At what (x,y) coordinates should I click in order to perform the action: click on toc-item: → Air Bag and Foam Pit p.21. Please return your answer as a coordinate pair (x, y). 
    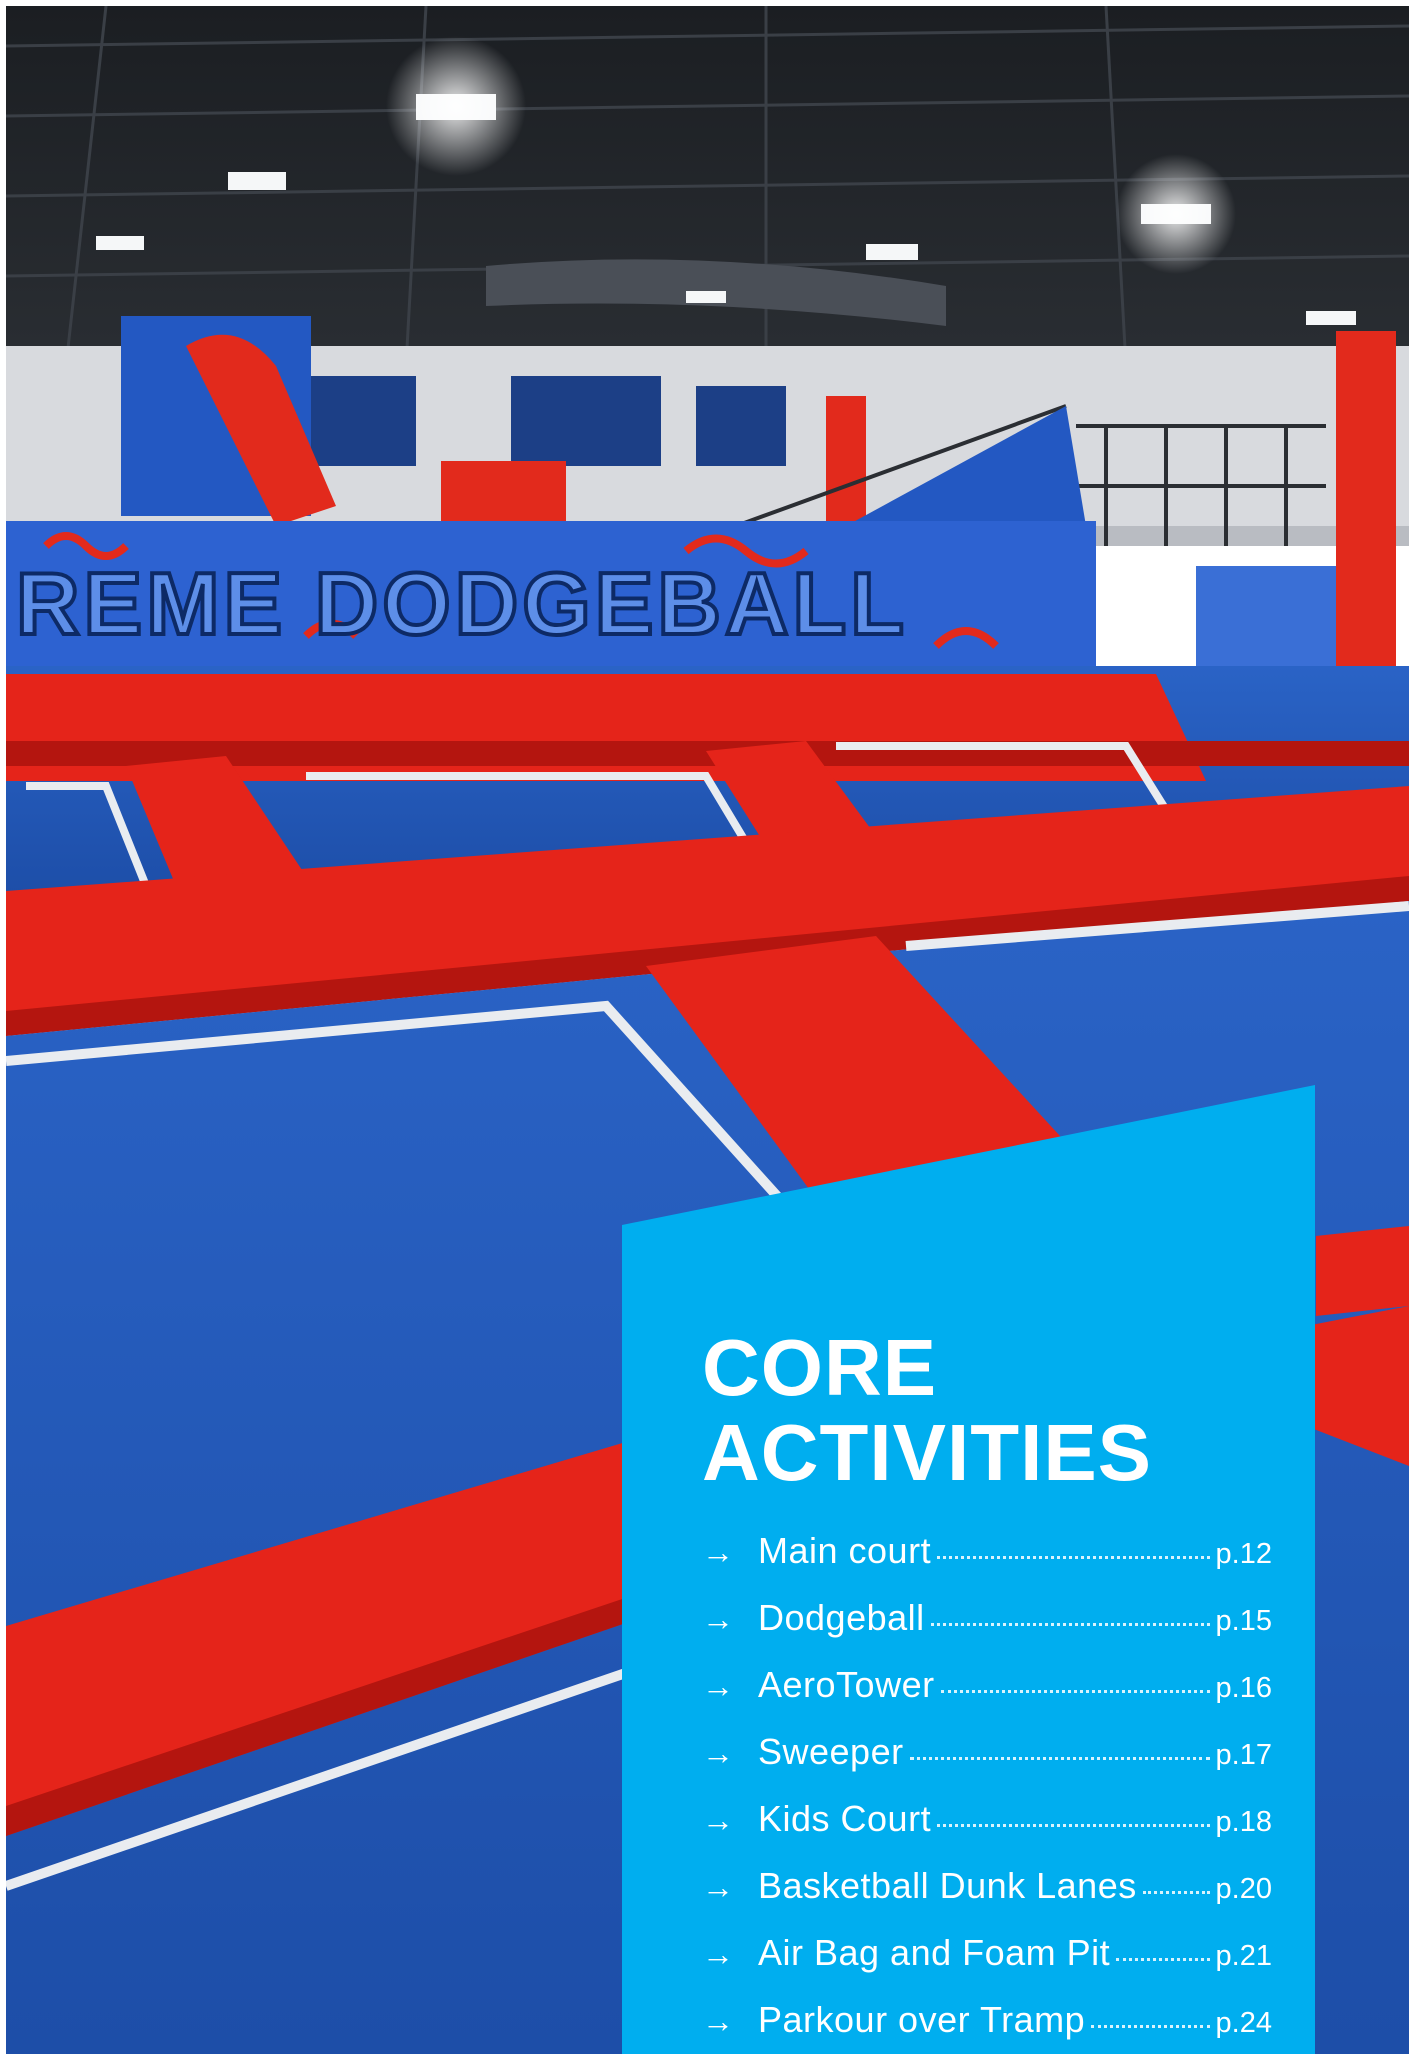
    Looking at the image, I should click on (987, 1965).